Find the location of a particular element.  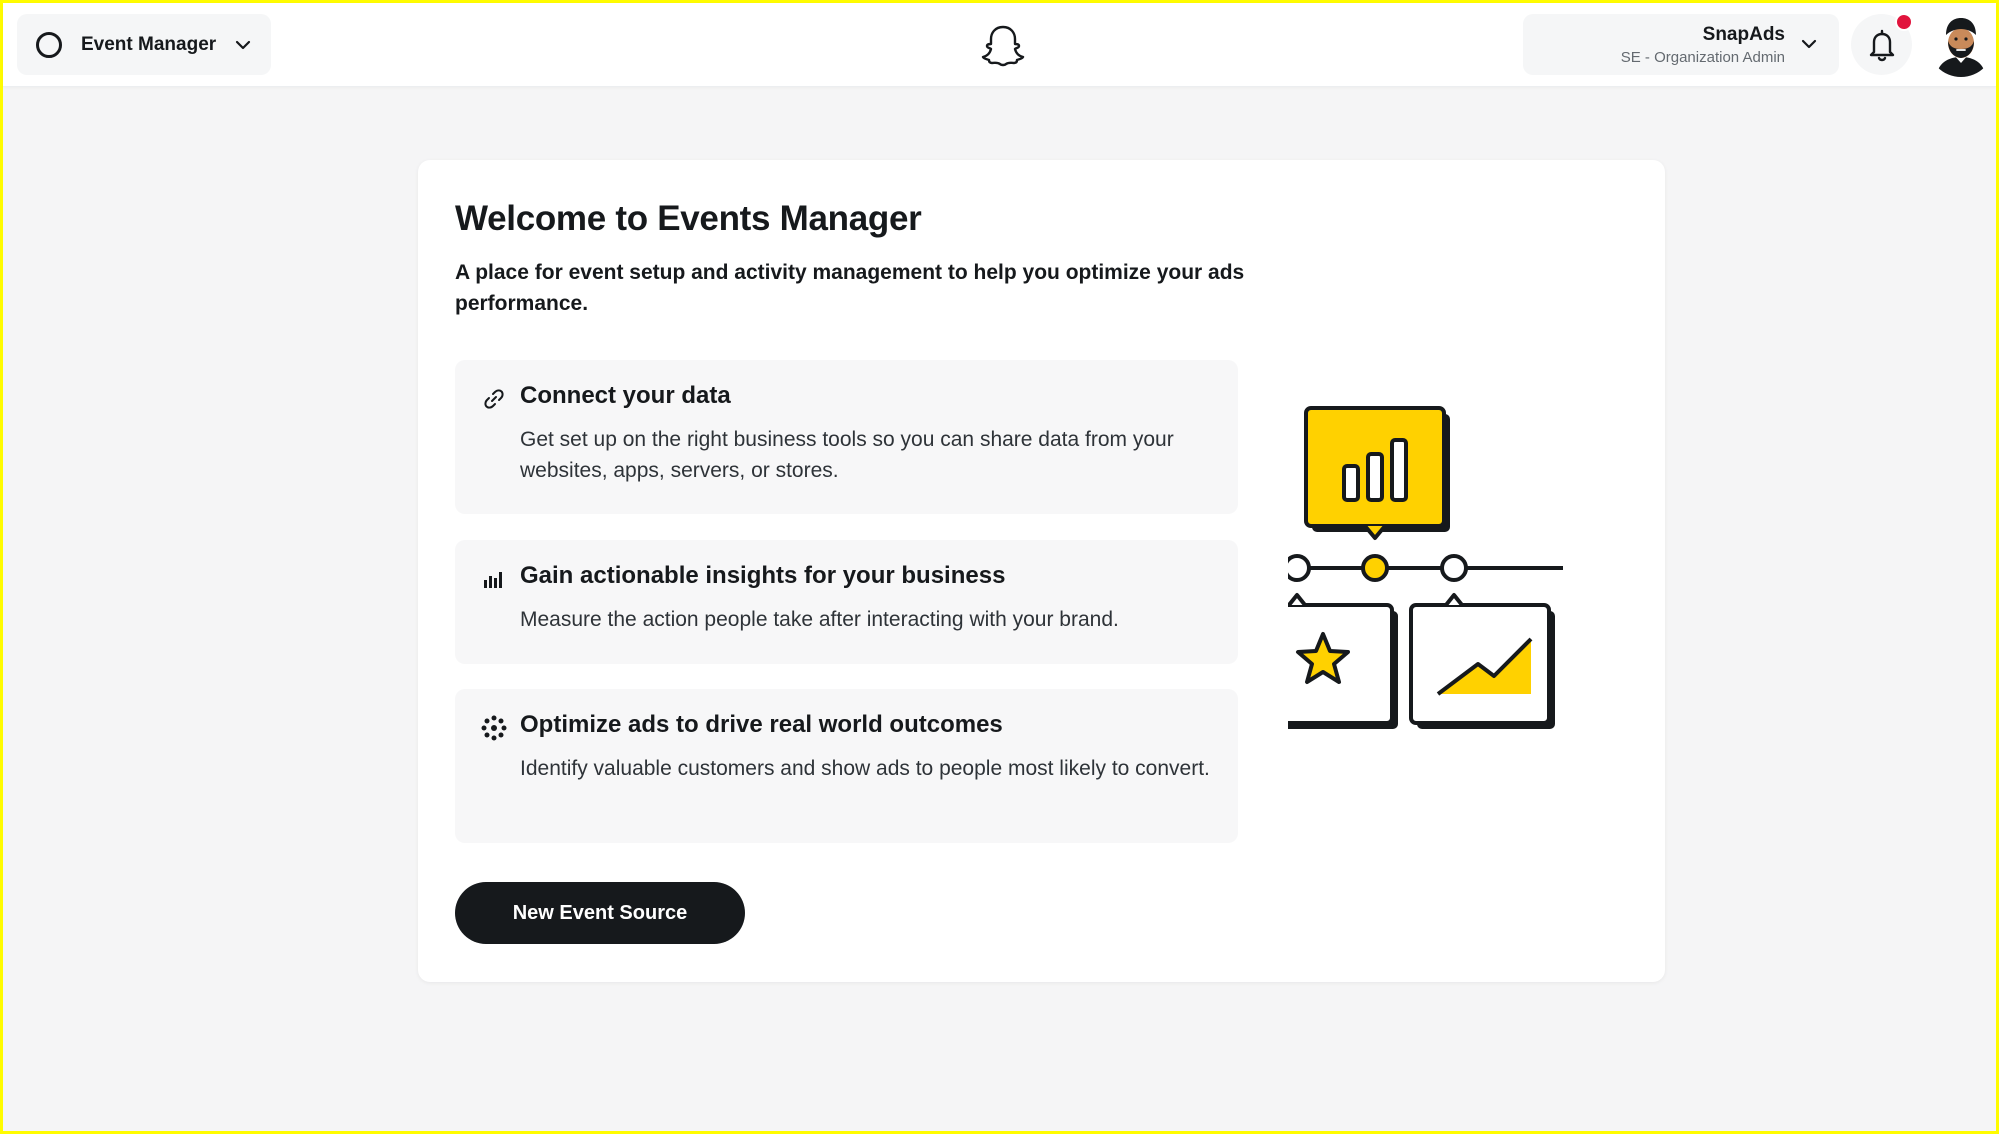

new-event-source-button: New Event Source is located at coordinates (600, 913).